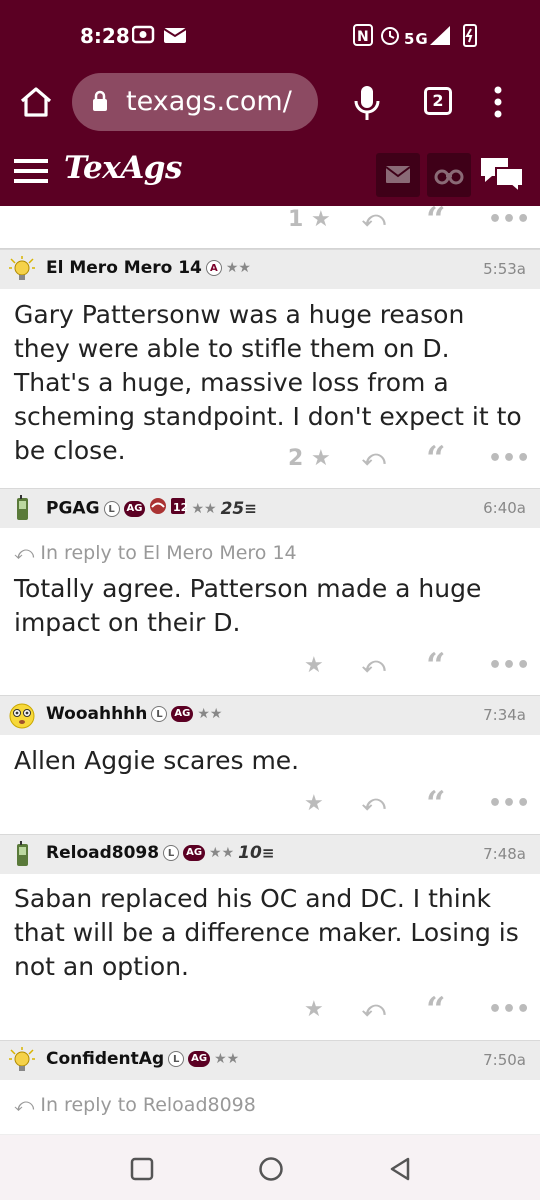 The width and height of the screenshot is (540, 1200). What do you see at coordinates (103, 853) in the screenshot?
I see `username-text: Reload8098` at bounding box center [103, 853].